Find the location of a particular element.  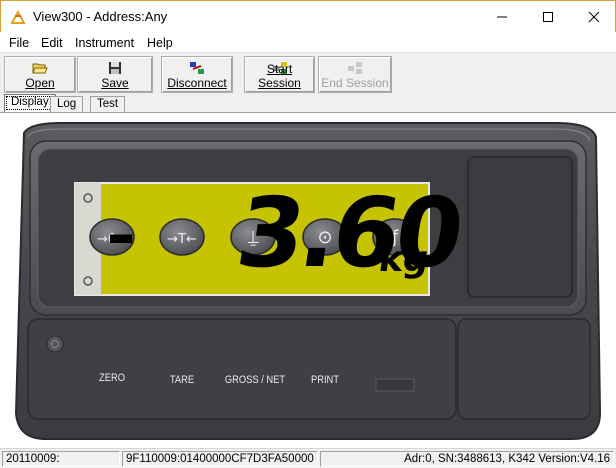

menu-instrument: Instrument is located at coordinates (104, 43).